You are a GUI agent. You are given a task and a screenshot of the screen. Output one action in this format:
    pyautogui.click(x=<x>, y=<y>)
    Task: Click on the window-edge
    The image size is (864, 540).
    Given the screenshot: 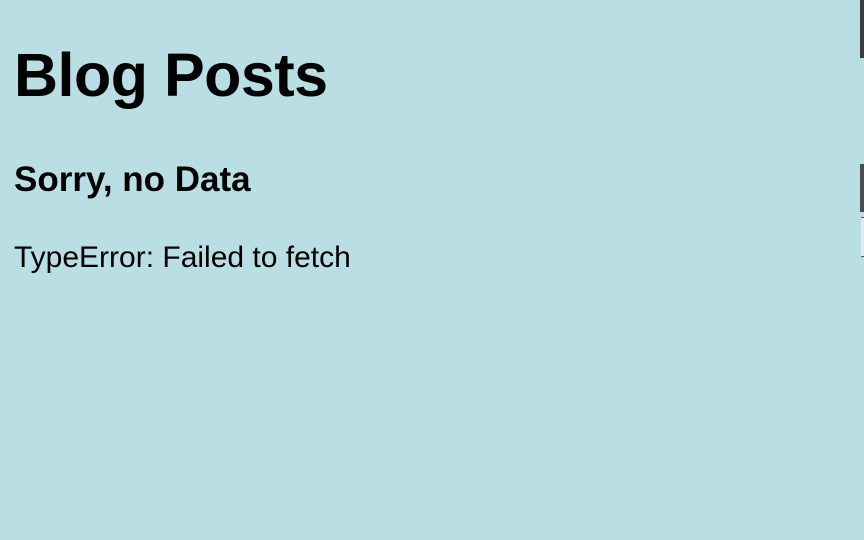 What is the action you would take?
    pyautogui.click(x=862, y=270)
    